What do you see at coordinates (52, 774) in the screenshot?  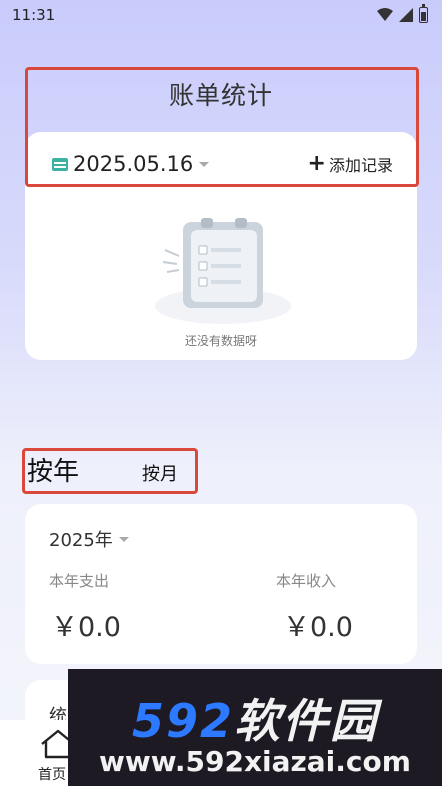 I see `tab-home-label: 首页` at bounding box center [52, 774].